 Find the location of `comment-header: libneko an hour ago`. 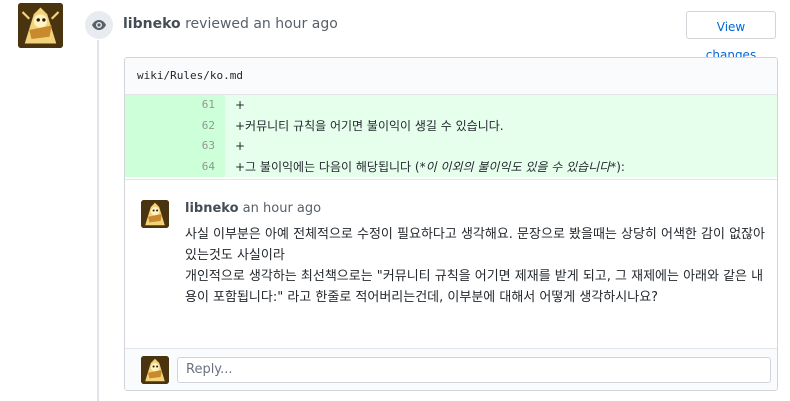

comment-header: libneko an hour ago is located at coordinates (253, 208).